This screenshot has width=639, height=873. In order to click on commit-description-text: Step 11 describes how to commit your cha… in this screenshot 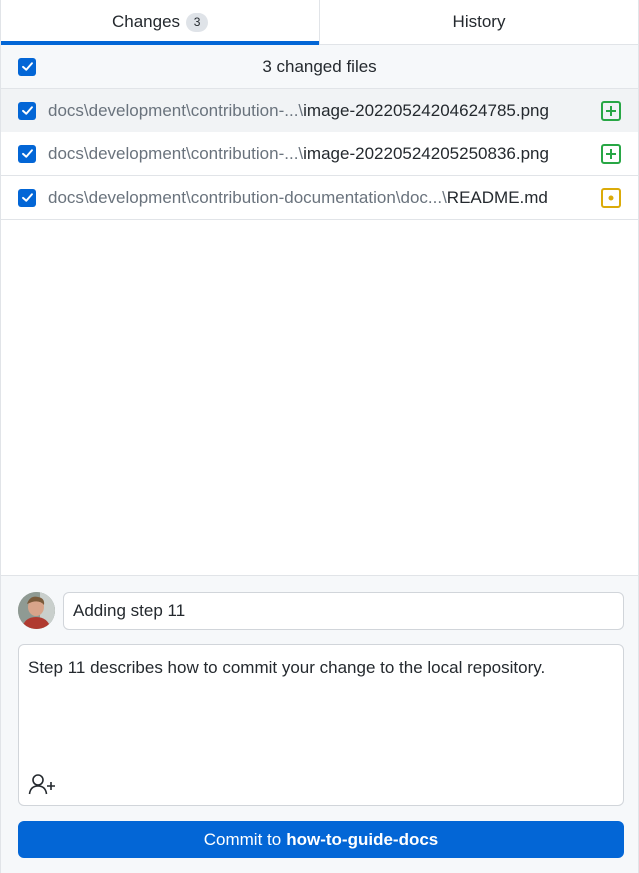, I will do `click(287, 667)`.